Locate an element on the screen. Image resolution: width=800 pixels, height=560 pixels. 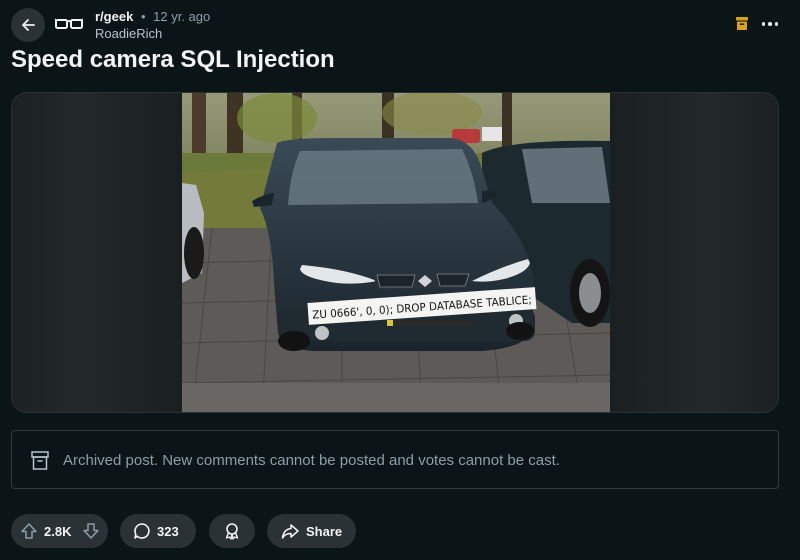
more-options-button is located at coordinates (770, 24).